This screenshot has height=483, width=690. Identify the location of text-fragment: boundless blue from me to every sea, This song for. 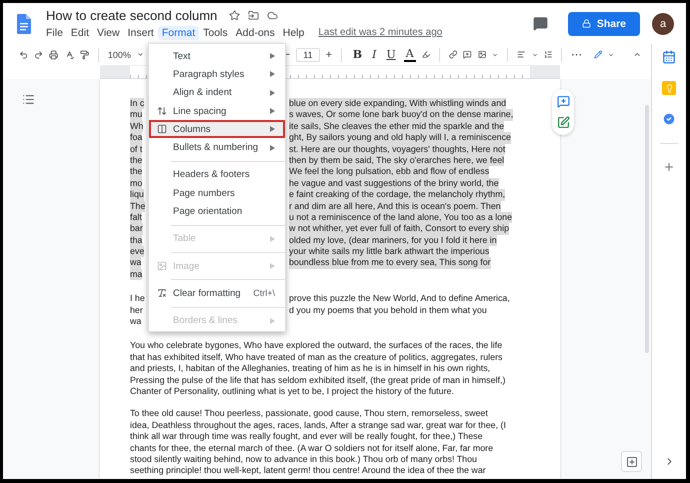
(390, 263).